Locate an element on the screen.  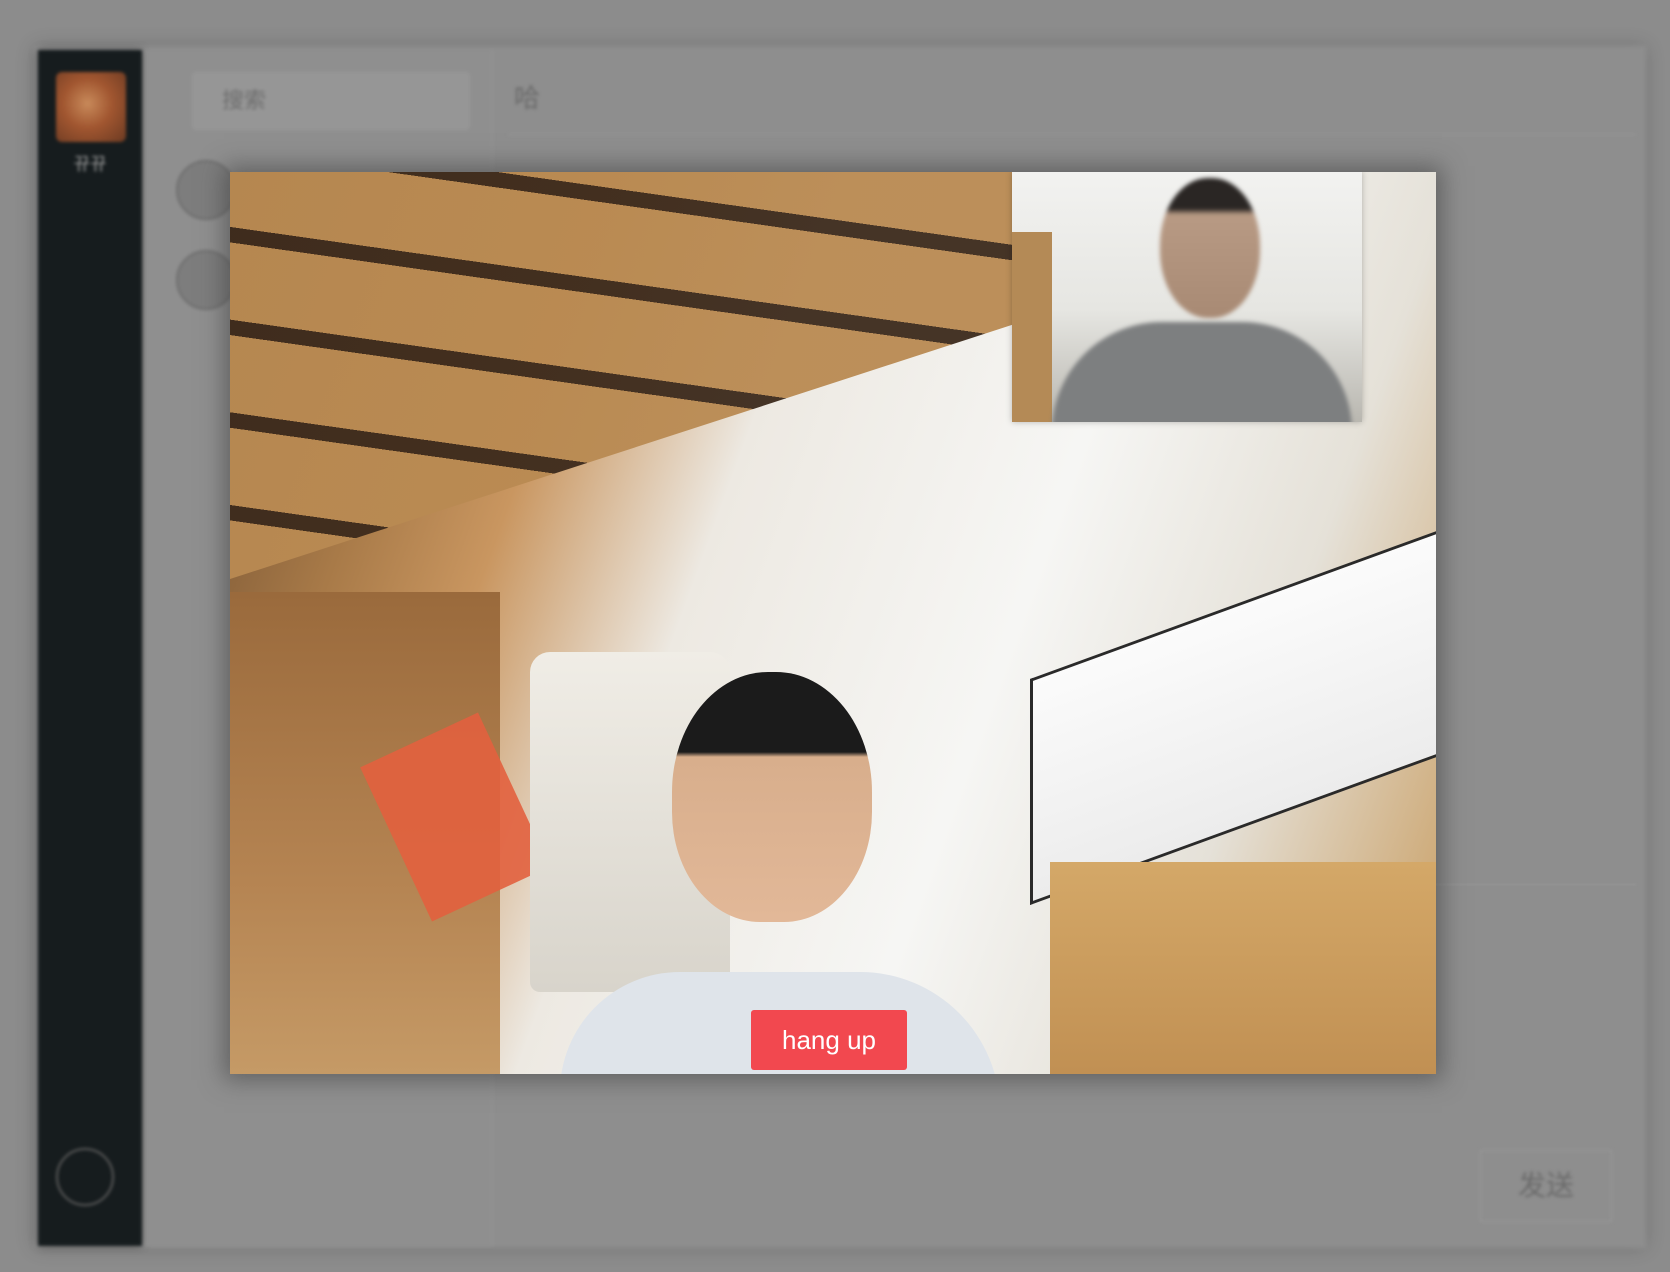
video-scene-bunk-bed is located at coordinates (1233, 715).